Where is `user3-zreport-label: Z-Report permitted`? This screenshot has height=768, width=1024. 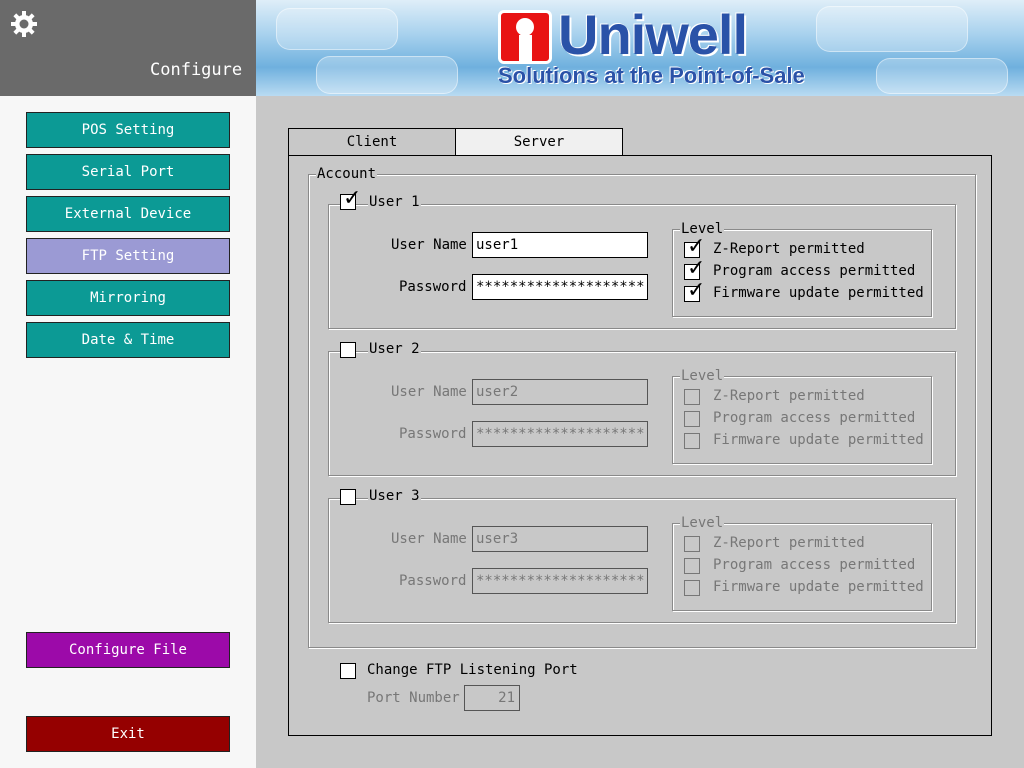
user3-zreport-label: Z-Report permitted is located at coordinates (789, 543).